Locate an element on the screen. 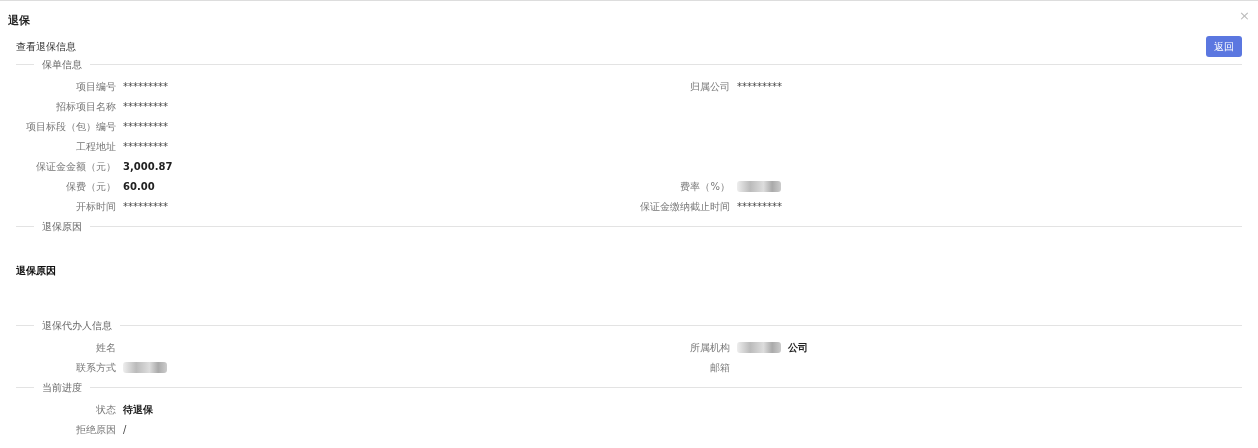 This screenshot has height=448, width=1258. field-label: 状态 is located at coordinates (105, 410).